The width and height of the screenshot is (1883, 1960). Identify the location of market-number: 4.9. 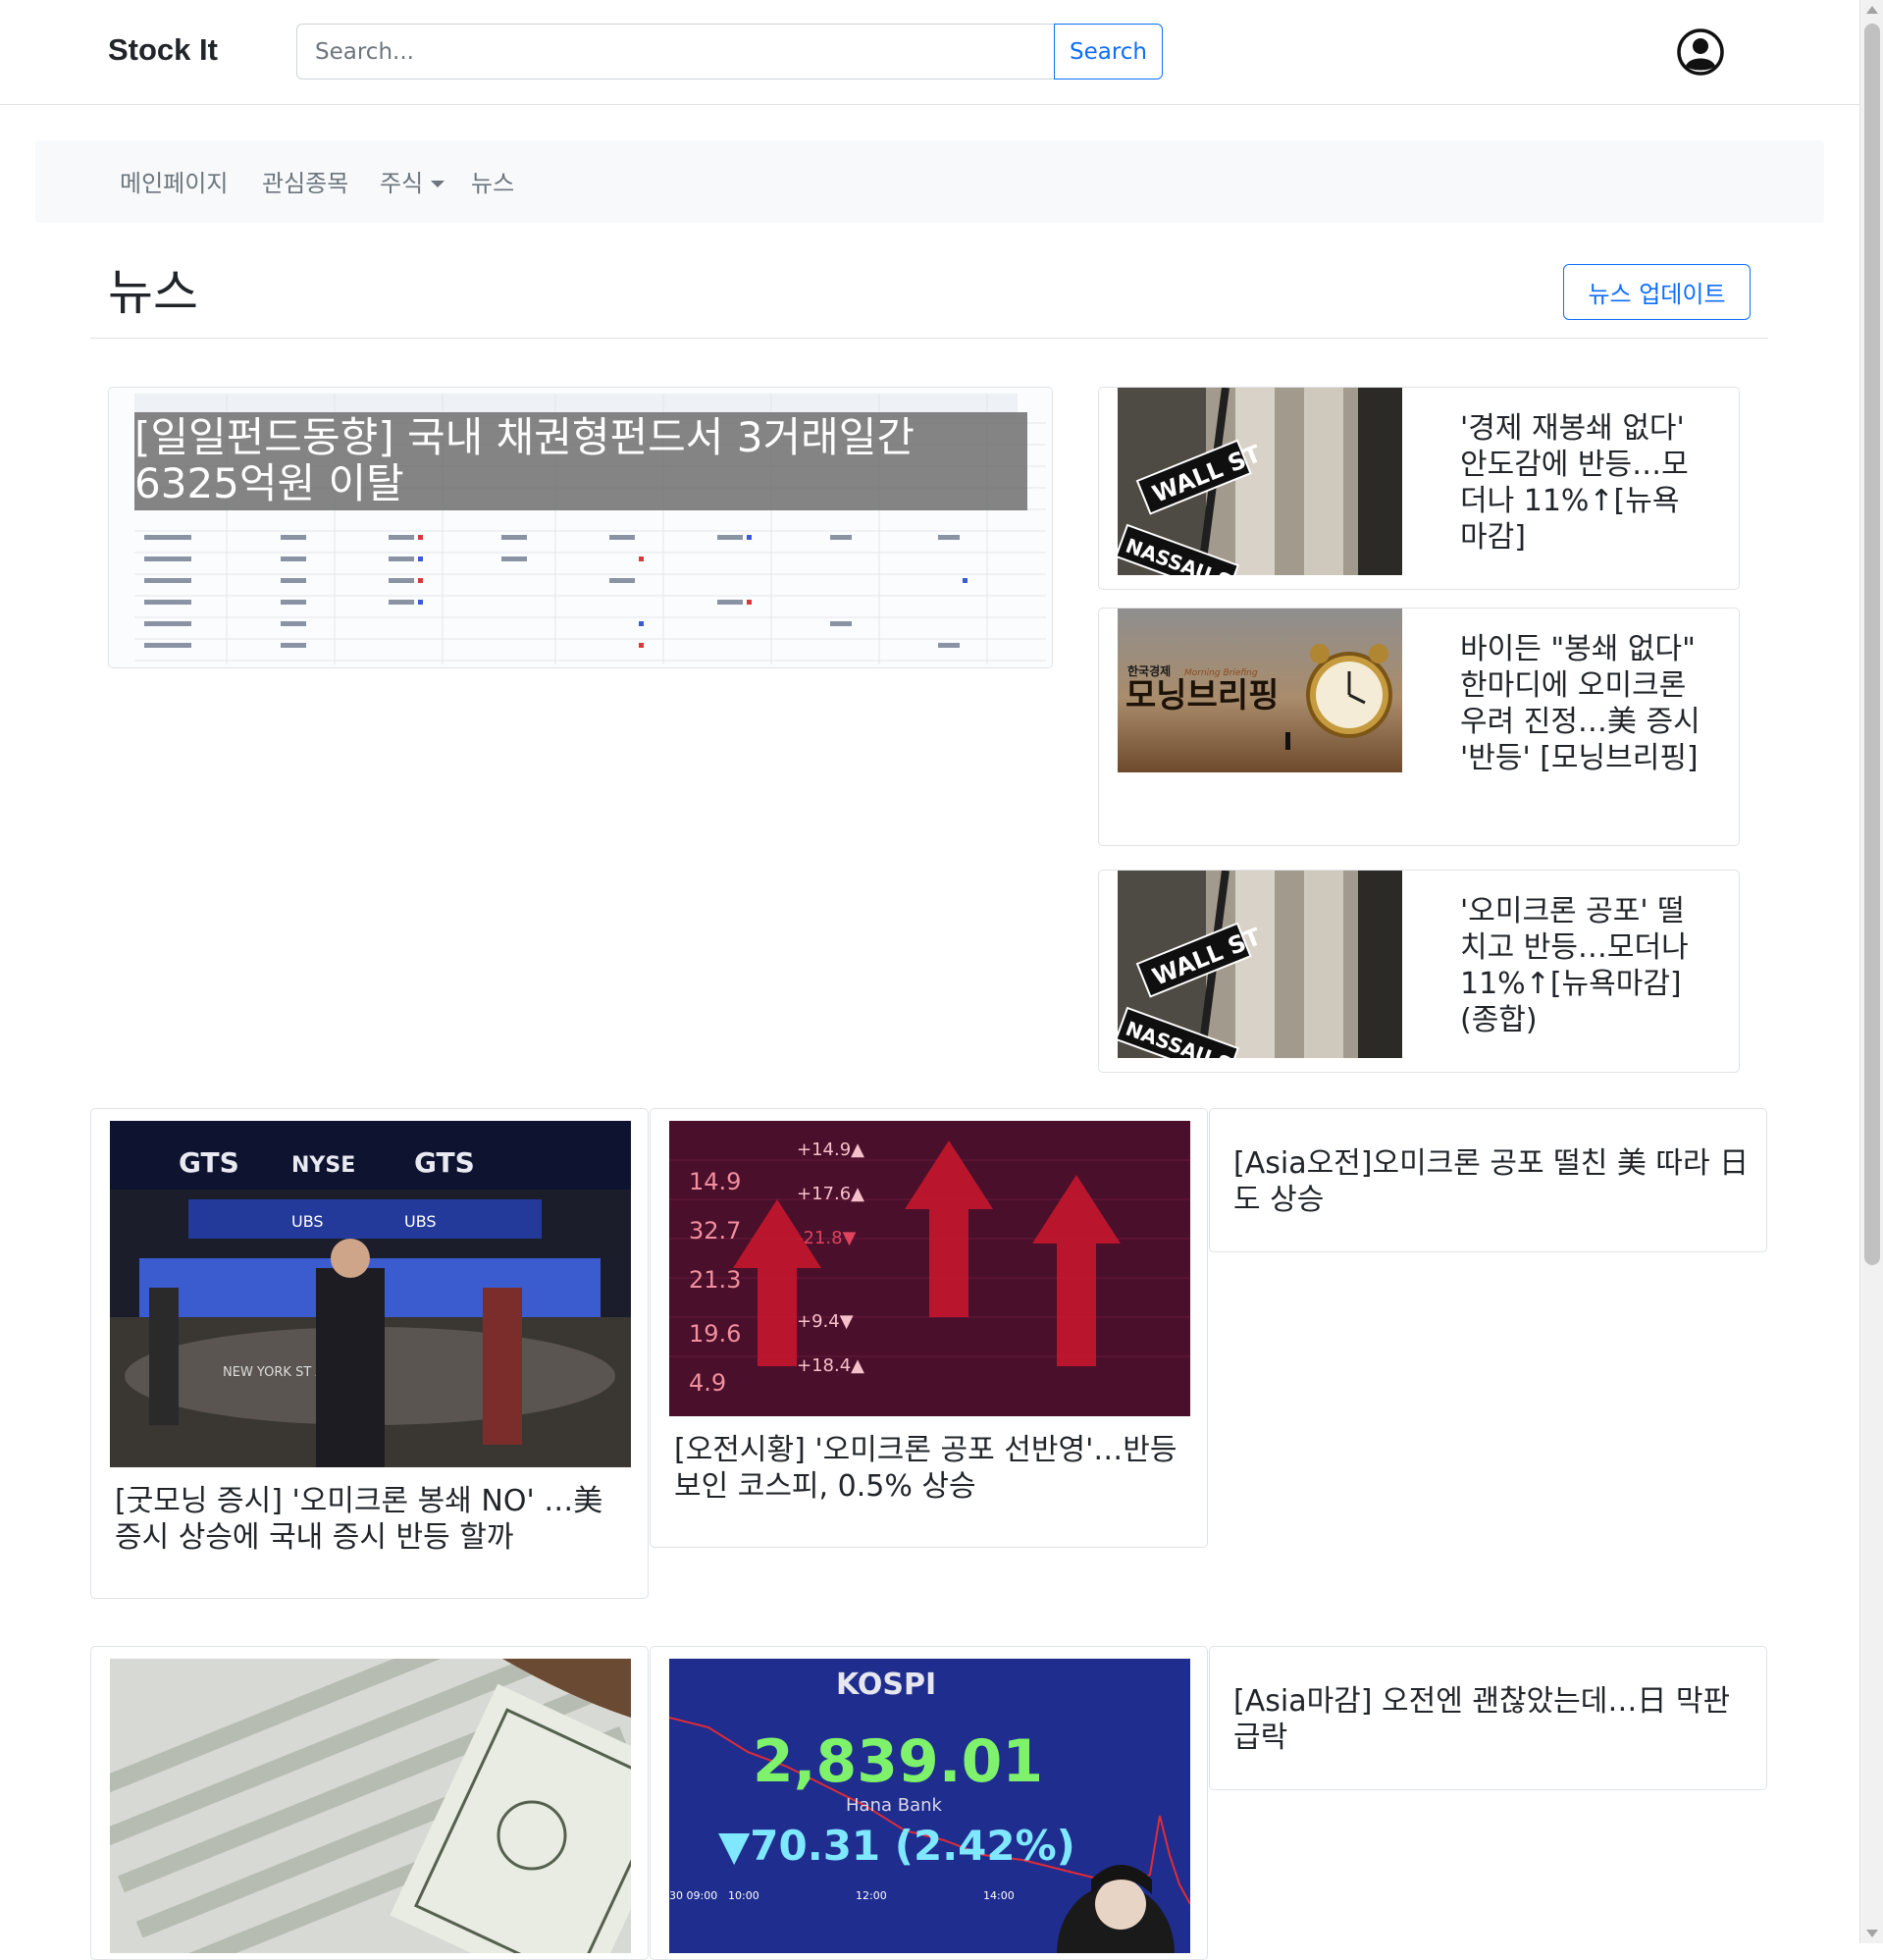
(707, 1383).